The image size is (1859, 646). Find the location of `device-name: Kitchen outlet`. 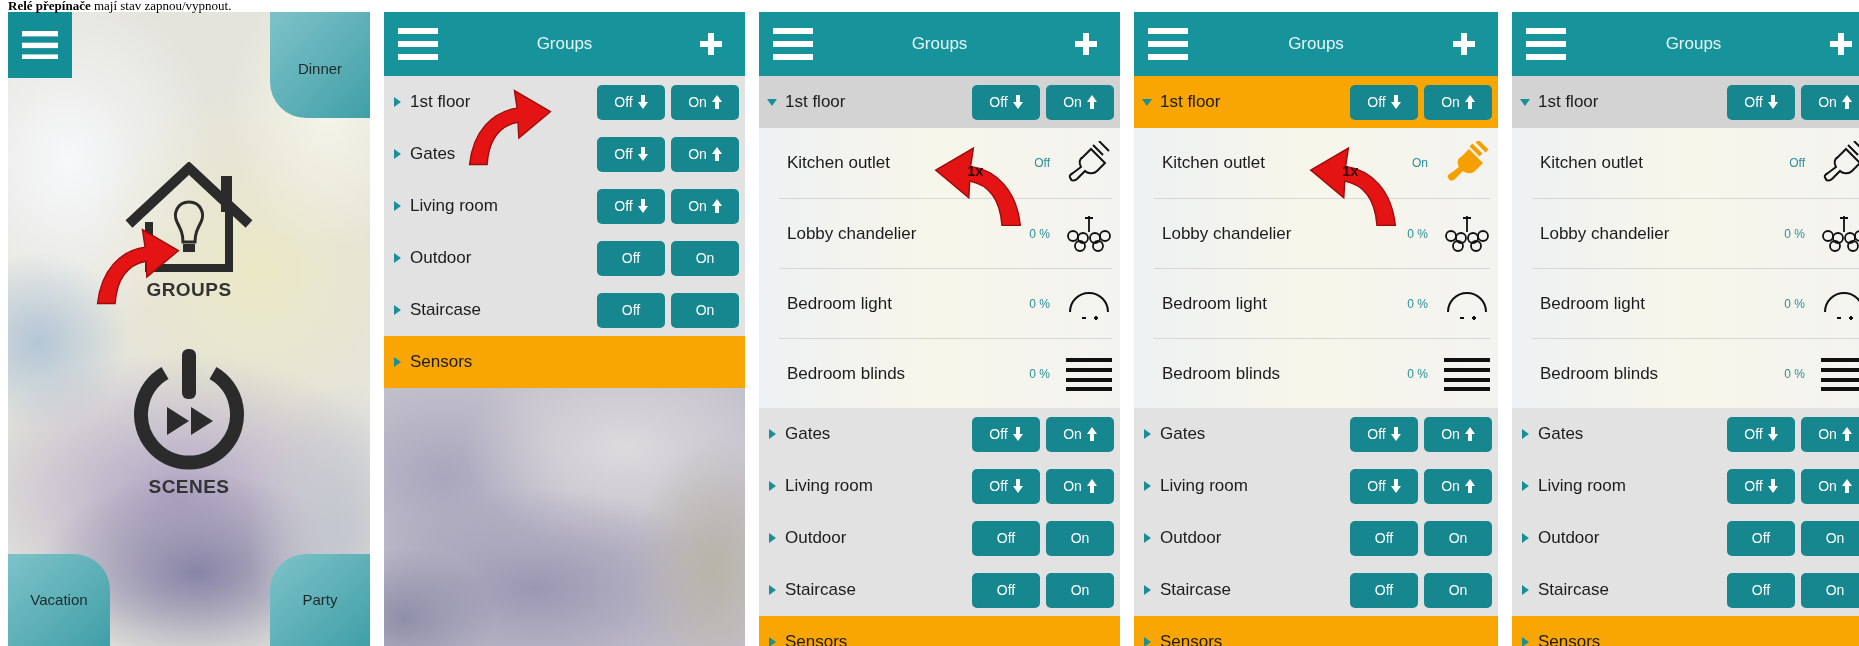

device-name: Kitchen outlet is located at coordinates (1591, 163).